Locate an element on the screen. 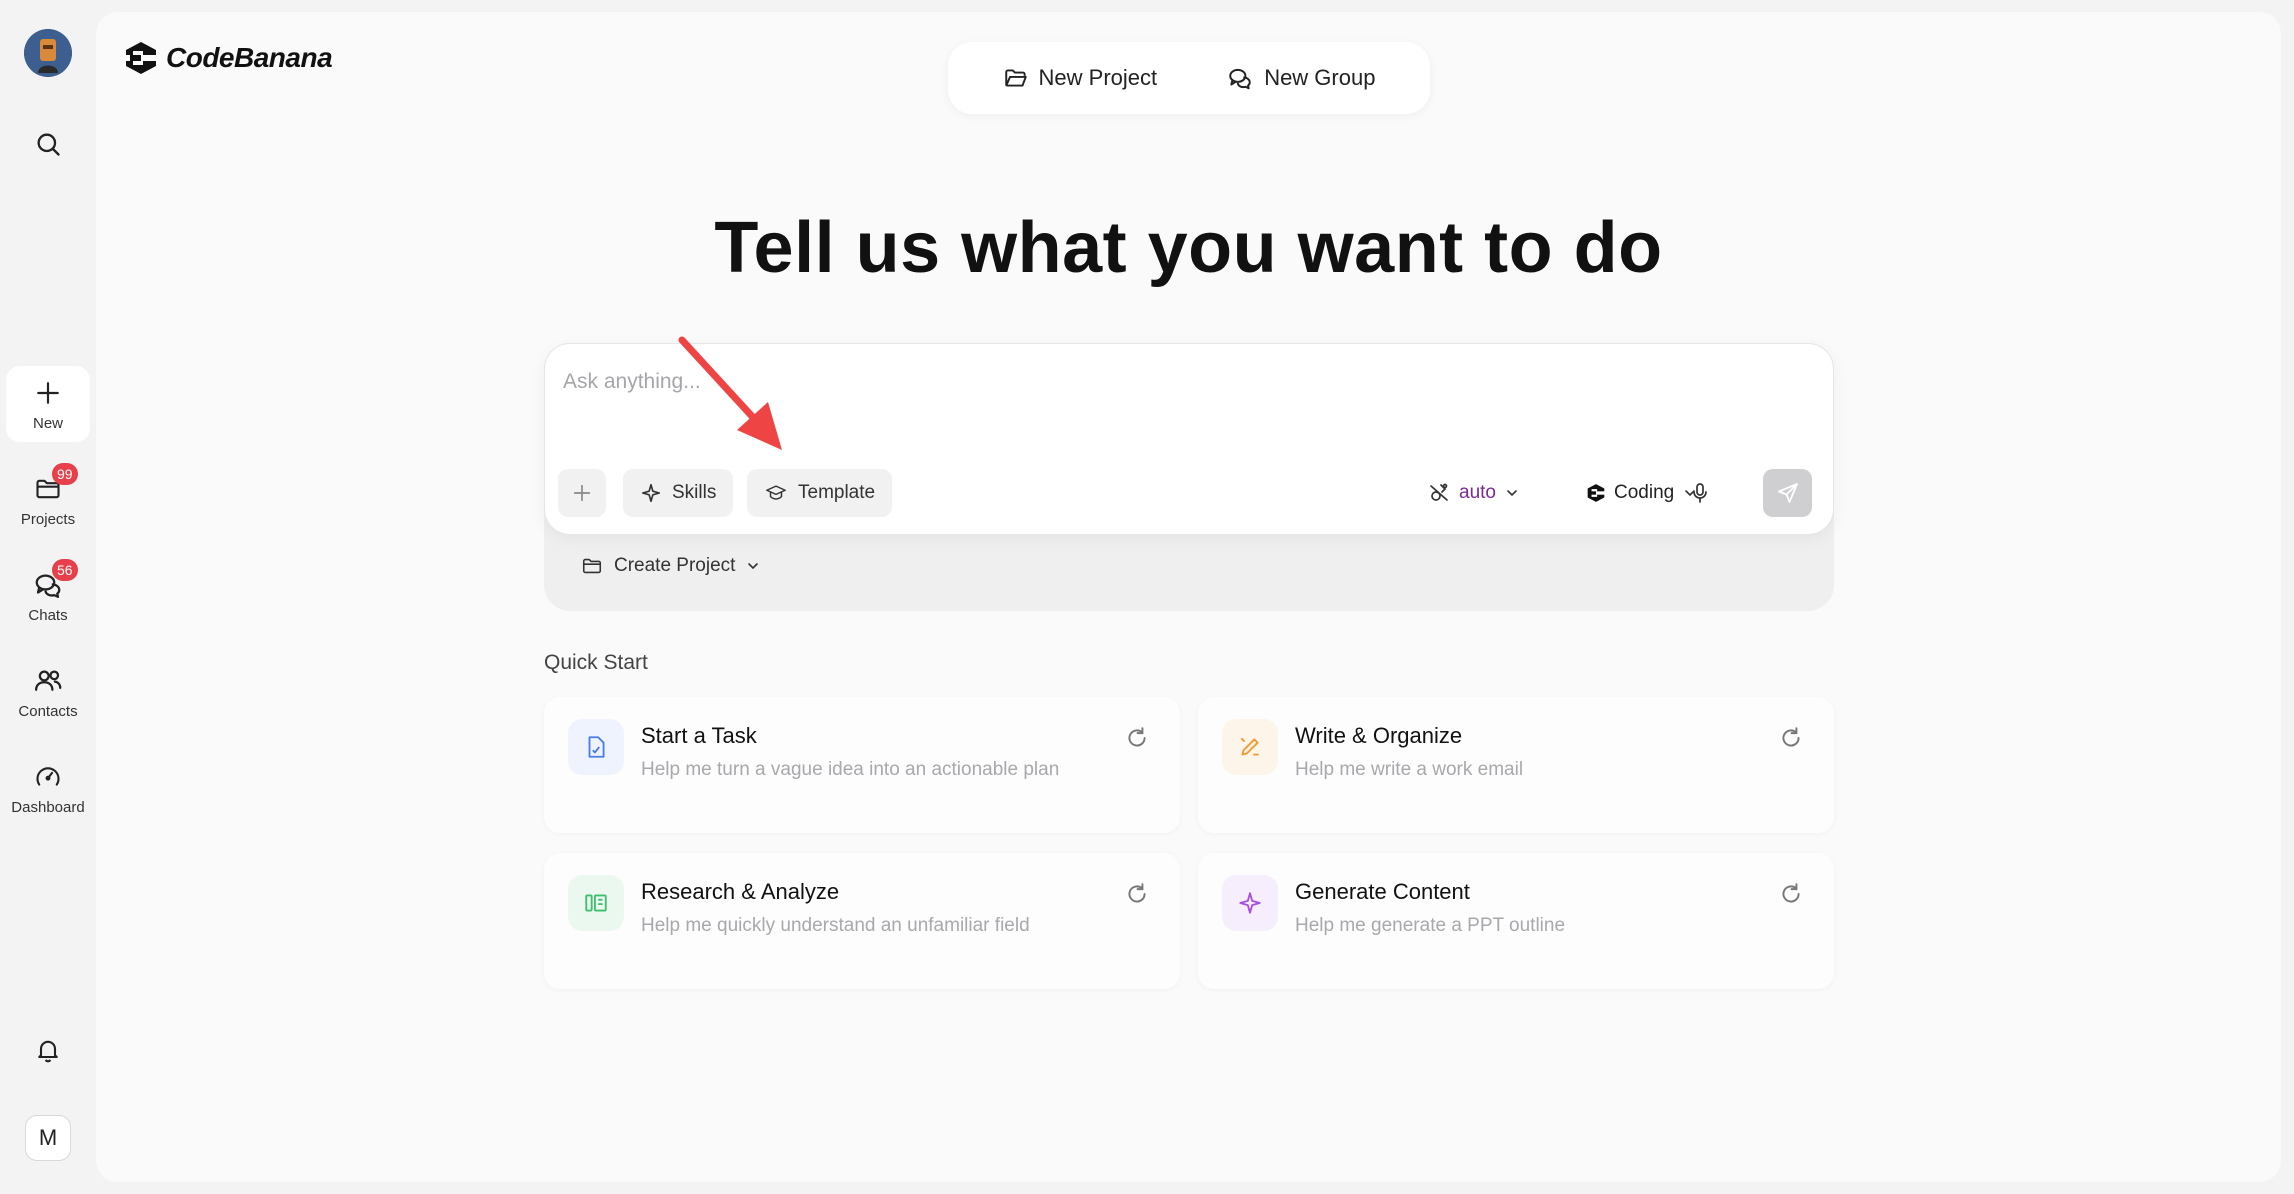 The height and width of the screenshot is (1194, 2294). model-icon is located at coordinates (1439, 492).